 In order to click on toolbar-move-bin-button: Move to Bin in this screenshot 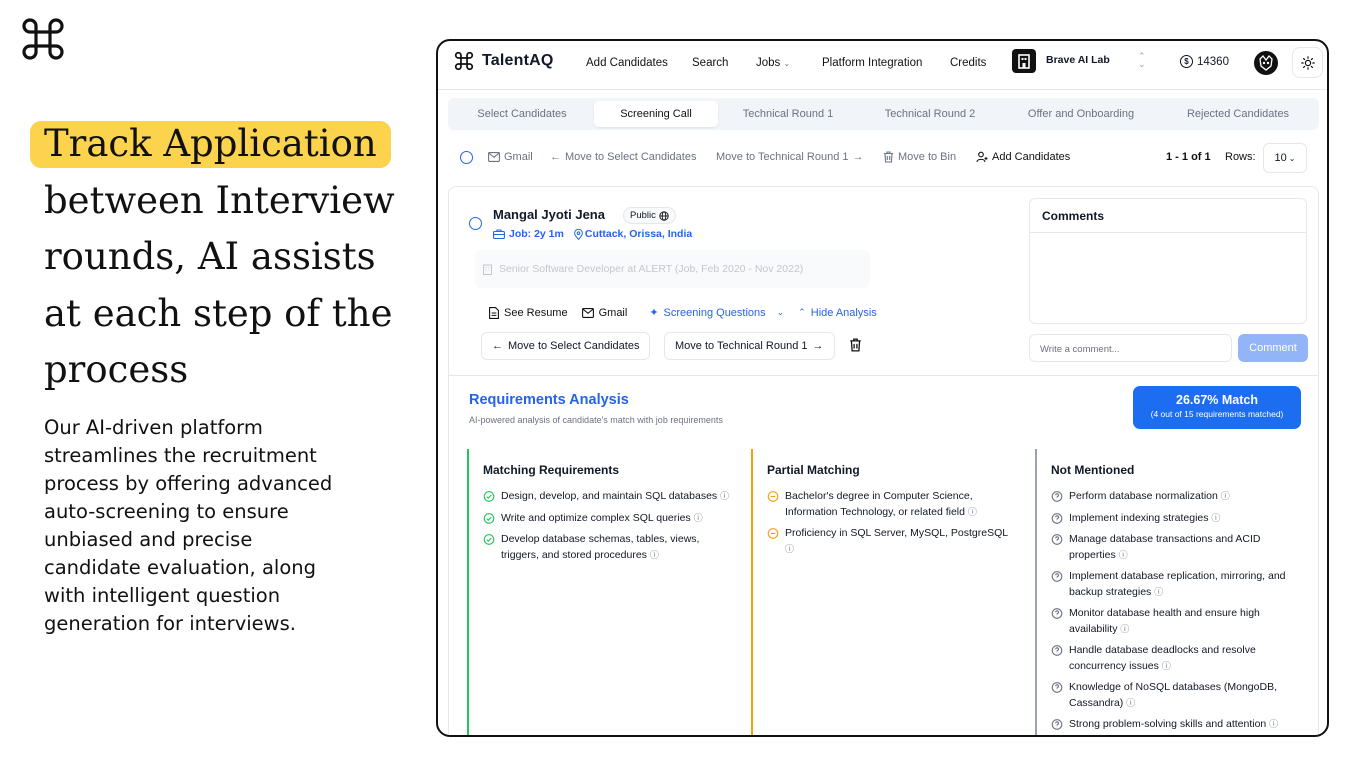, I will do `click(919, 157)`.